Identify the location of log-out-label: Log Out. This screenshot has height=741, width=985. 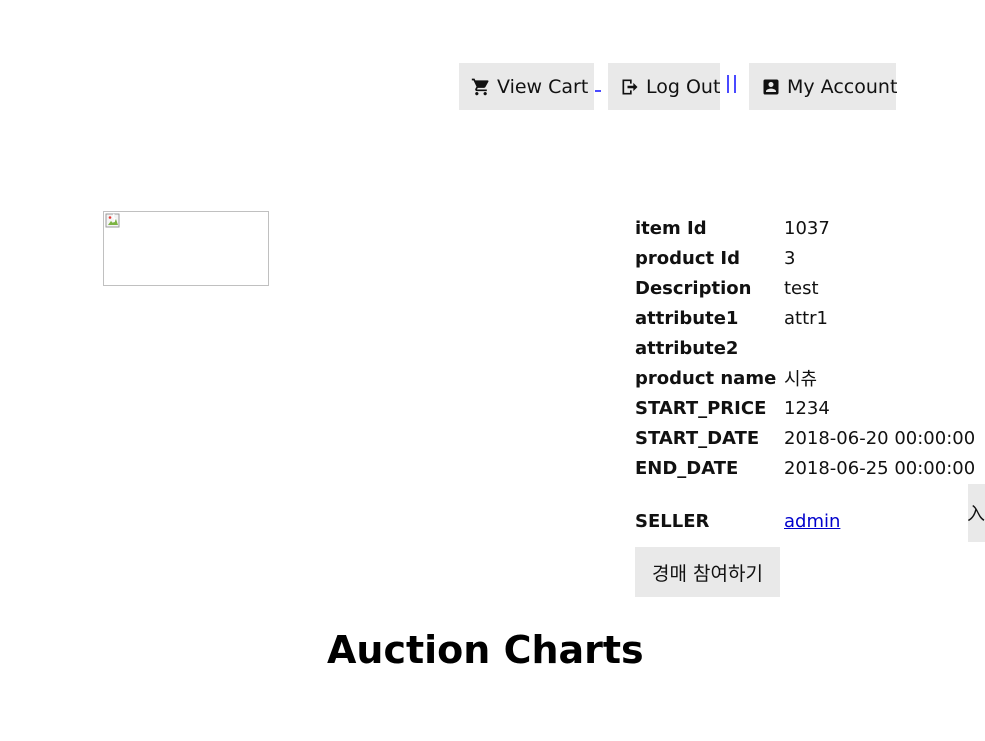
(683, 86).